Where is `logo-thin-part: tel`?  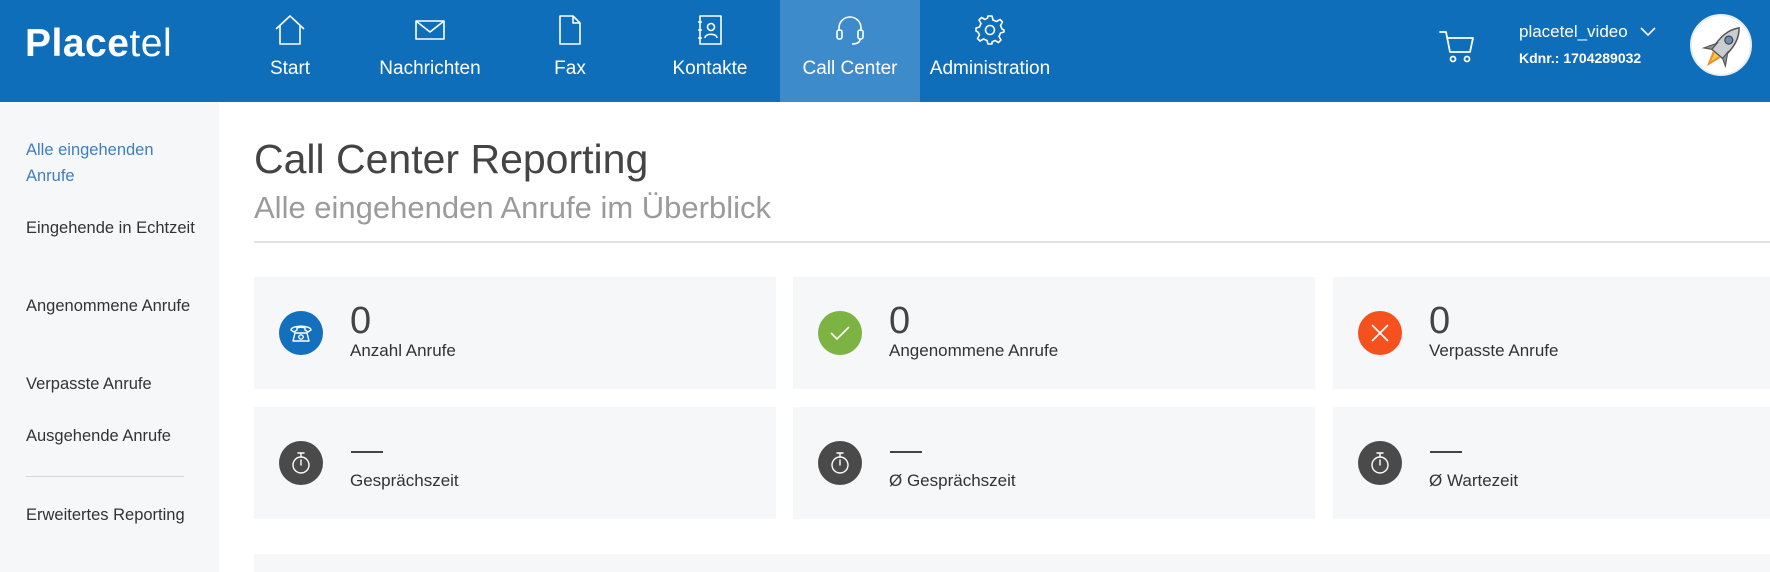 logo-thin-part: tel is located at coordinates (151, 43).